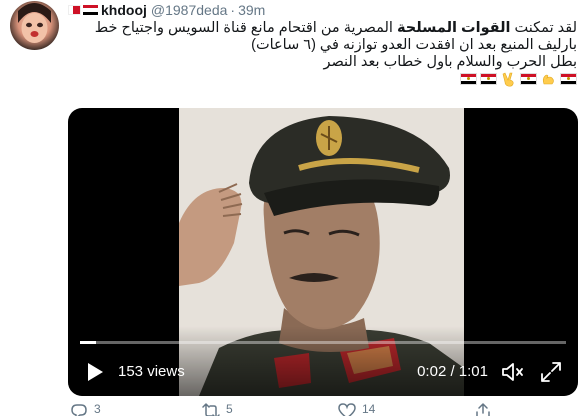  I want to click on retweet-count: 5, so click(229, 409).